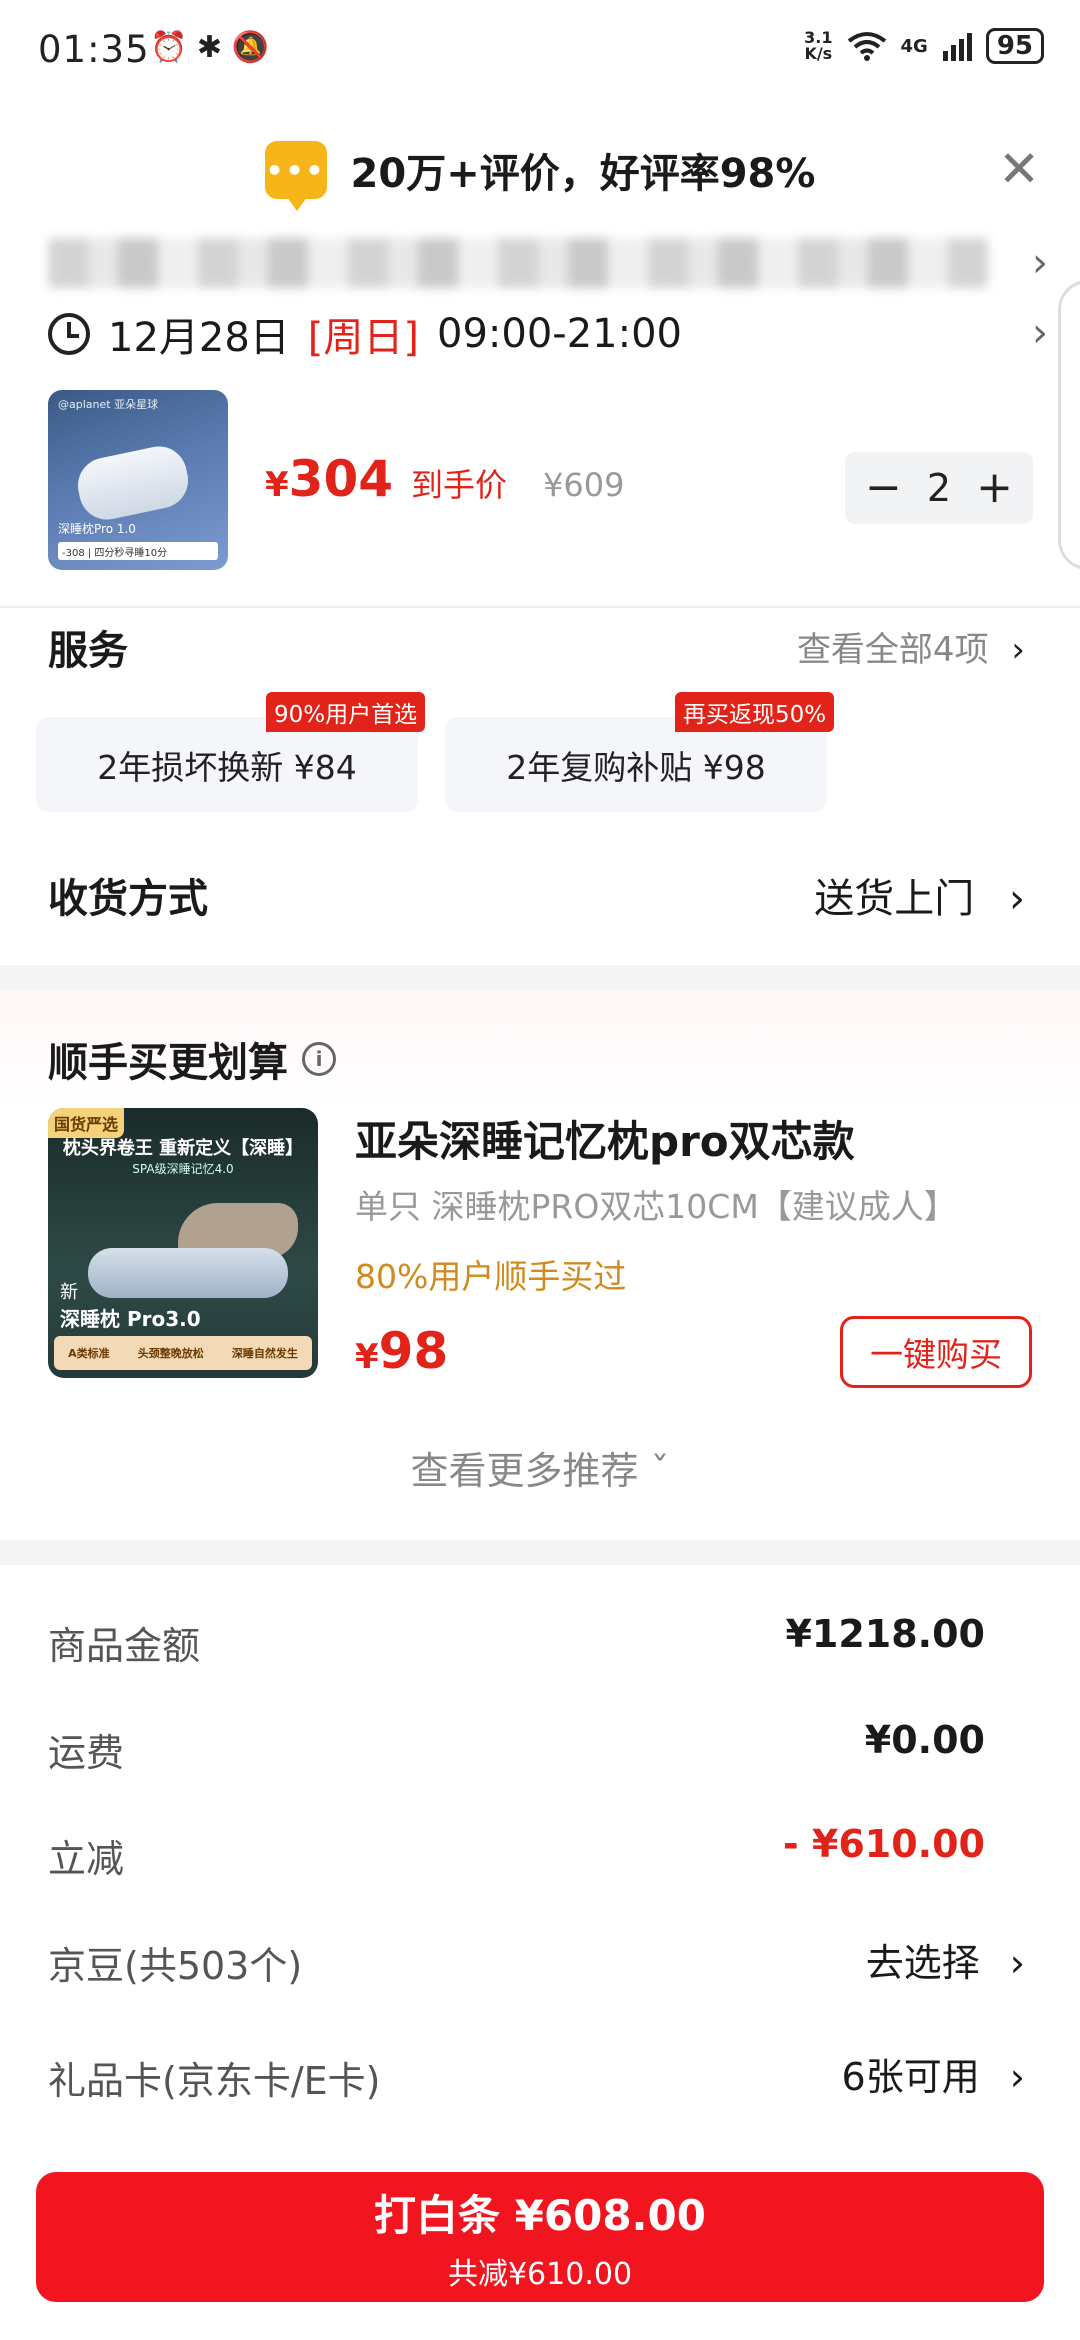 This screenshot has height=2340, width=1080. I want to click on upsell-product-desc: 单只 深睡枕PRO双芯10CM【建议成人】, so click(656, 1206).